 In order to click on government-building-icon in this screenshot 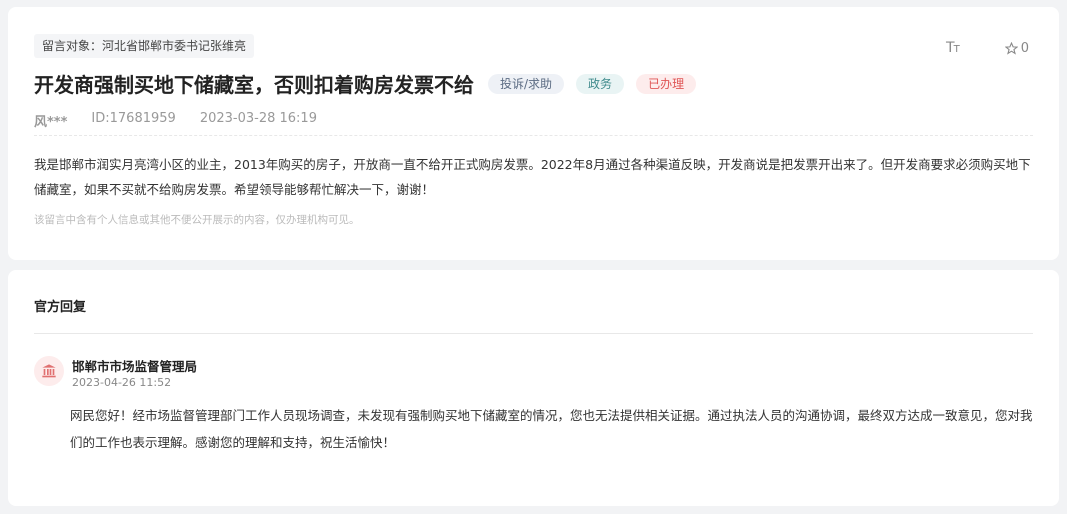, I will do `click(49, 371)`.